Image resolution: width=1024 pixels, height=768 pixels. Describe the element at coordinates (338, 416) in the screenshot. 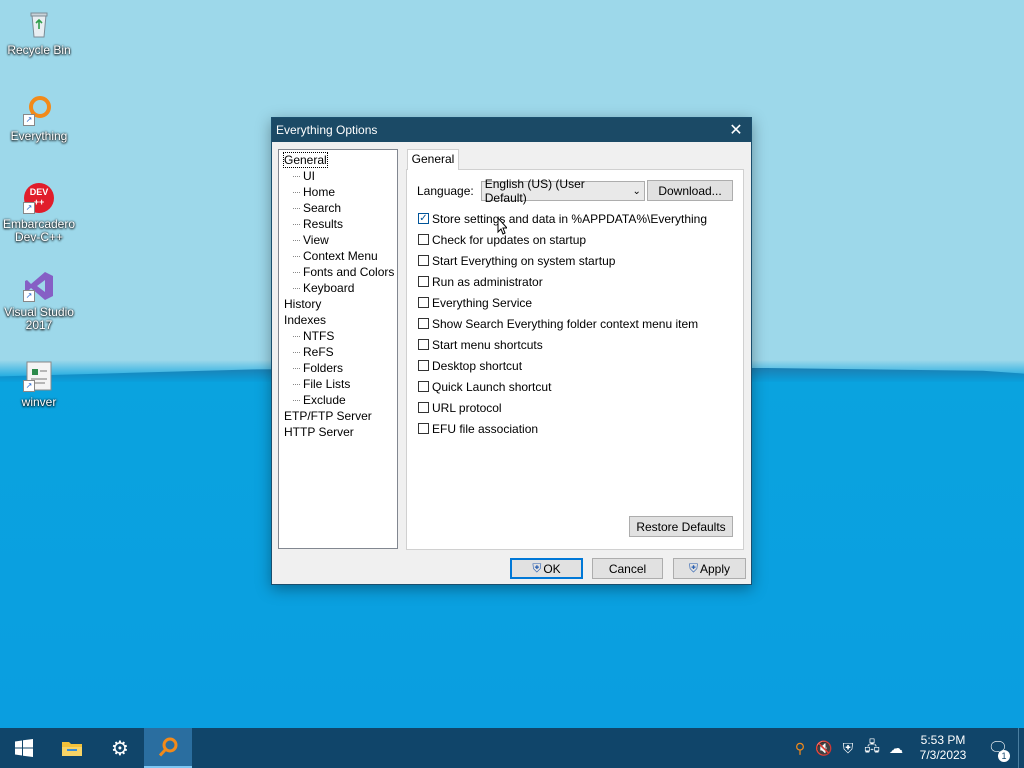

I see `tree-item-etp-ftp-server: ETP/FTP Server` at that location.